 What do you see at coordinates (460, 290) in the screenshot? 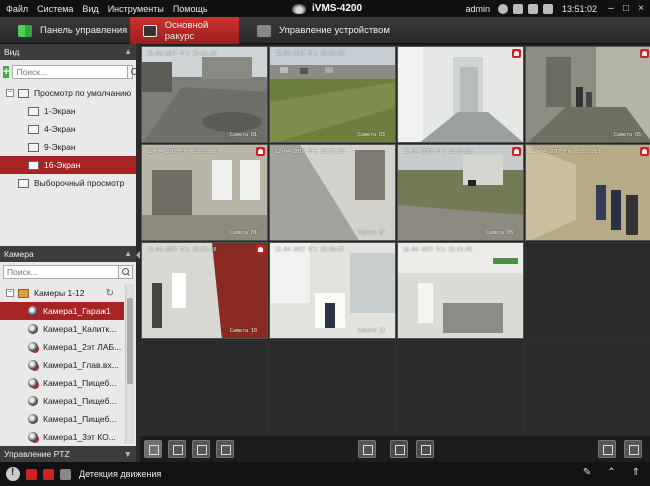
I see `video-cell: 12-04-2017 Fri 13:51:02` at bounding box center [460, 290].